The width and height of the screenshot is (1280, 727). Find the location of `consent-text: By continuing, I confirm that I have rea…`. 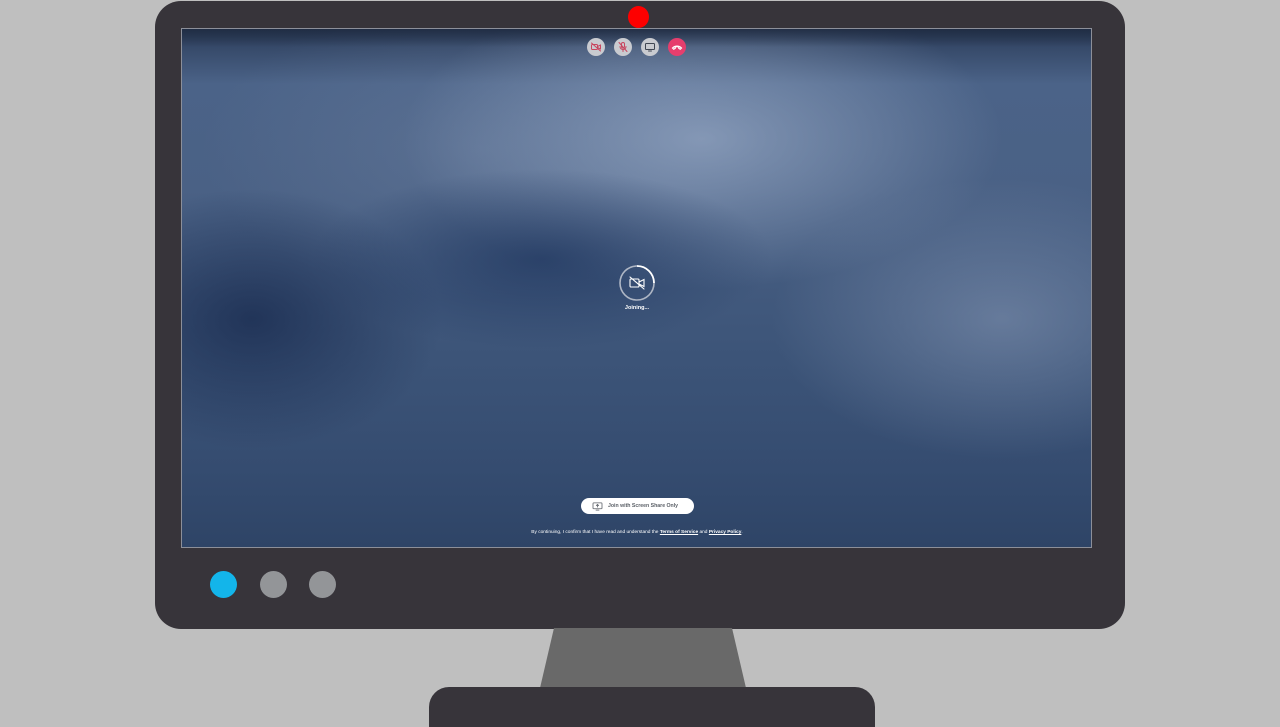

consent-text: By continuing, I confirm that I have rea… is located at coordinates (595, 532).